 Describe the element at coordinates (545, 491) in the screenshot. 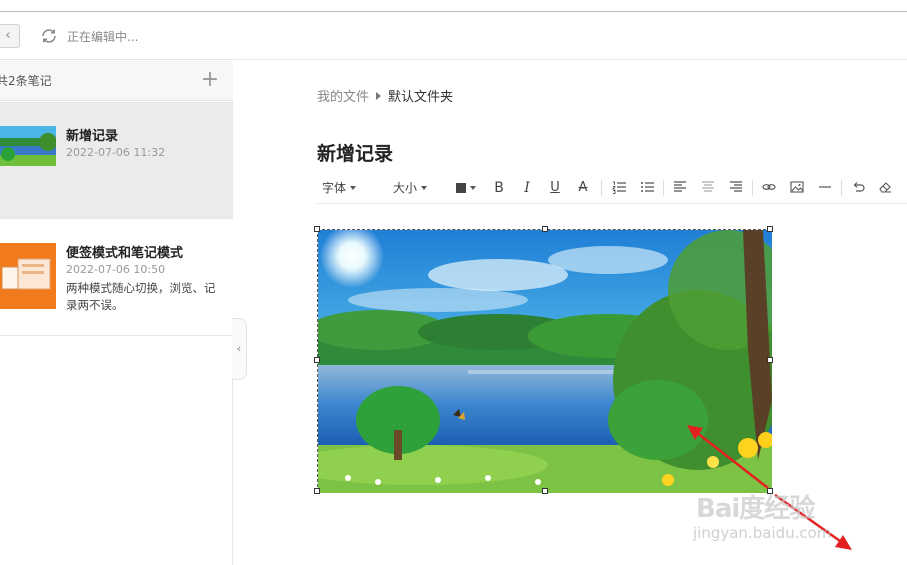

I see `resize-handle-bottom` at that location.